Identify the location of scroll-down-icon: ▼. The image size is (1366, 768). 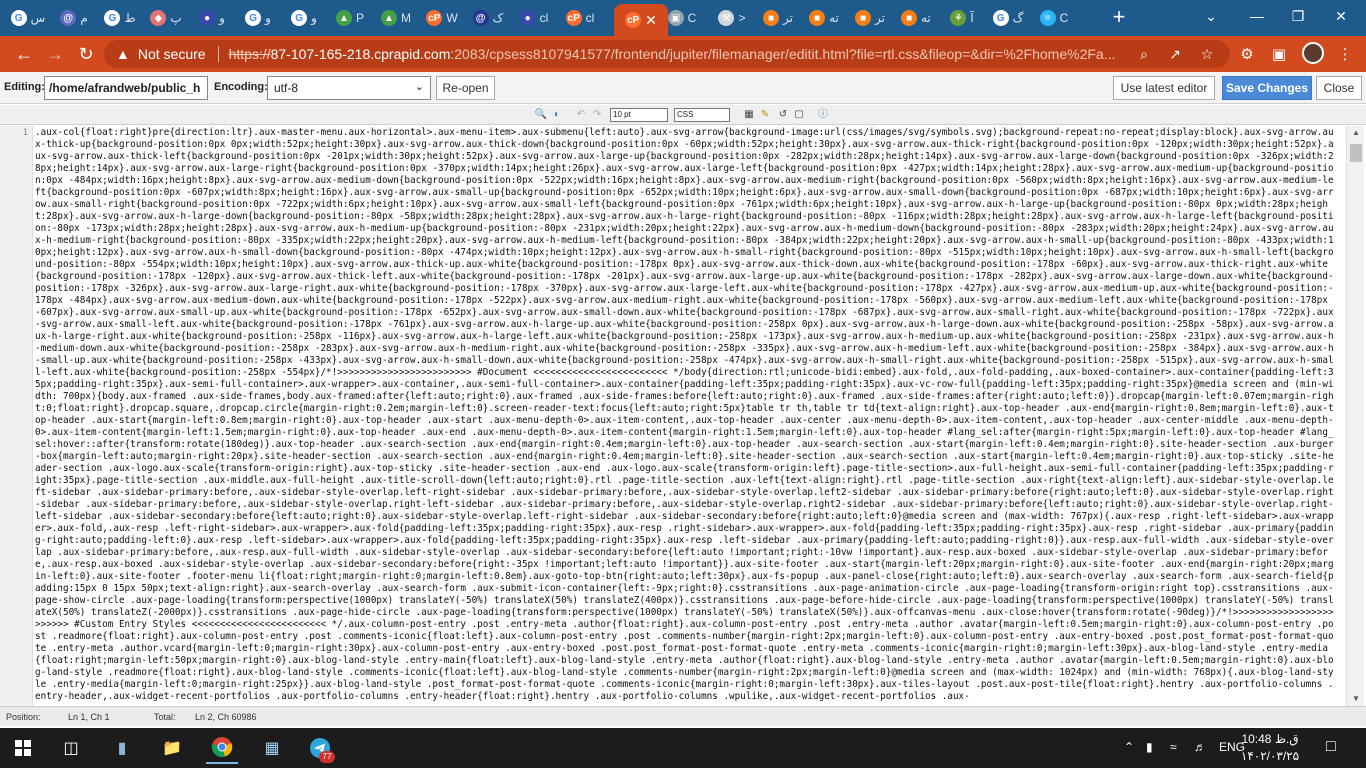
(1356, 699).